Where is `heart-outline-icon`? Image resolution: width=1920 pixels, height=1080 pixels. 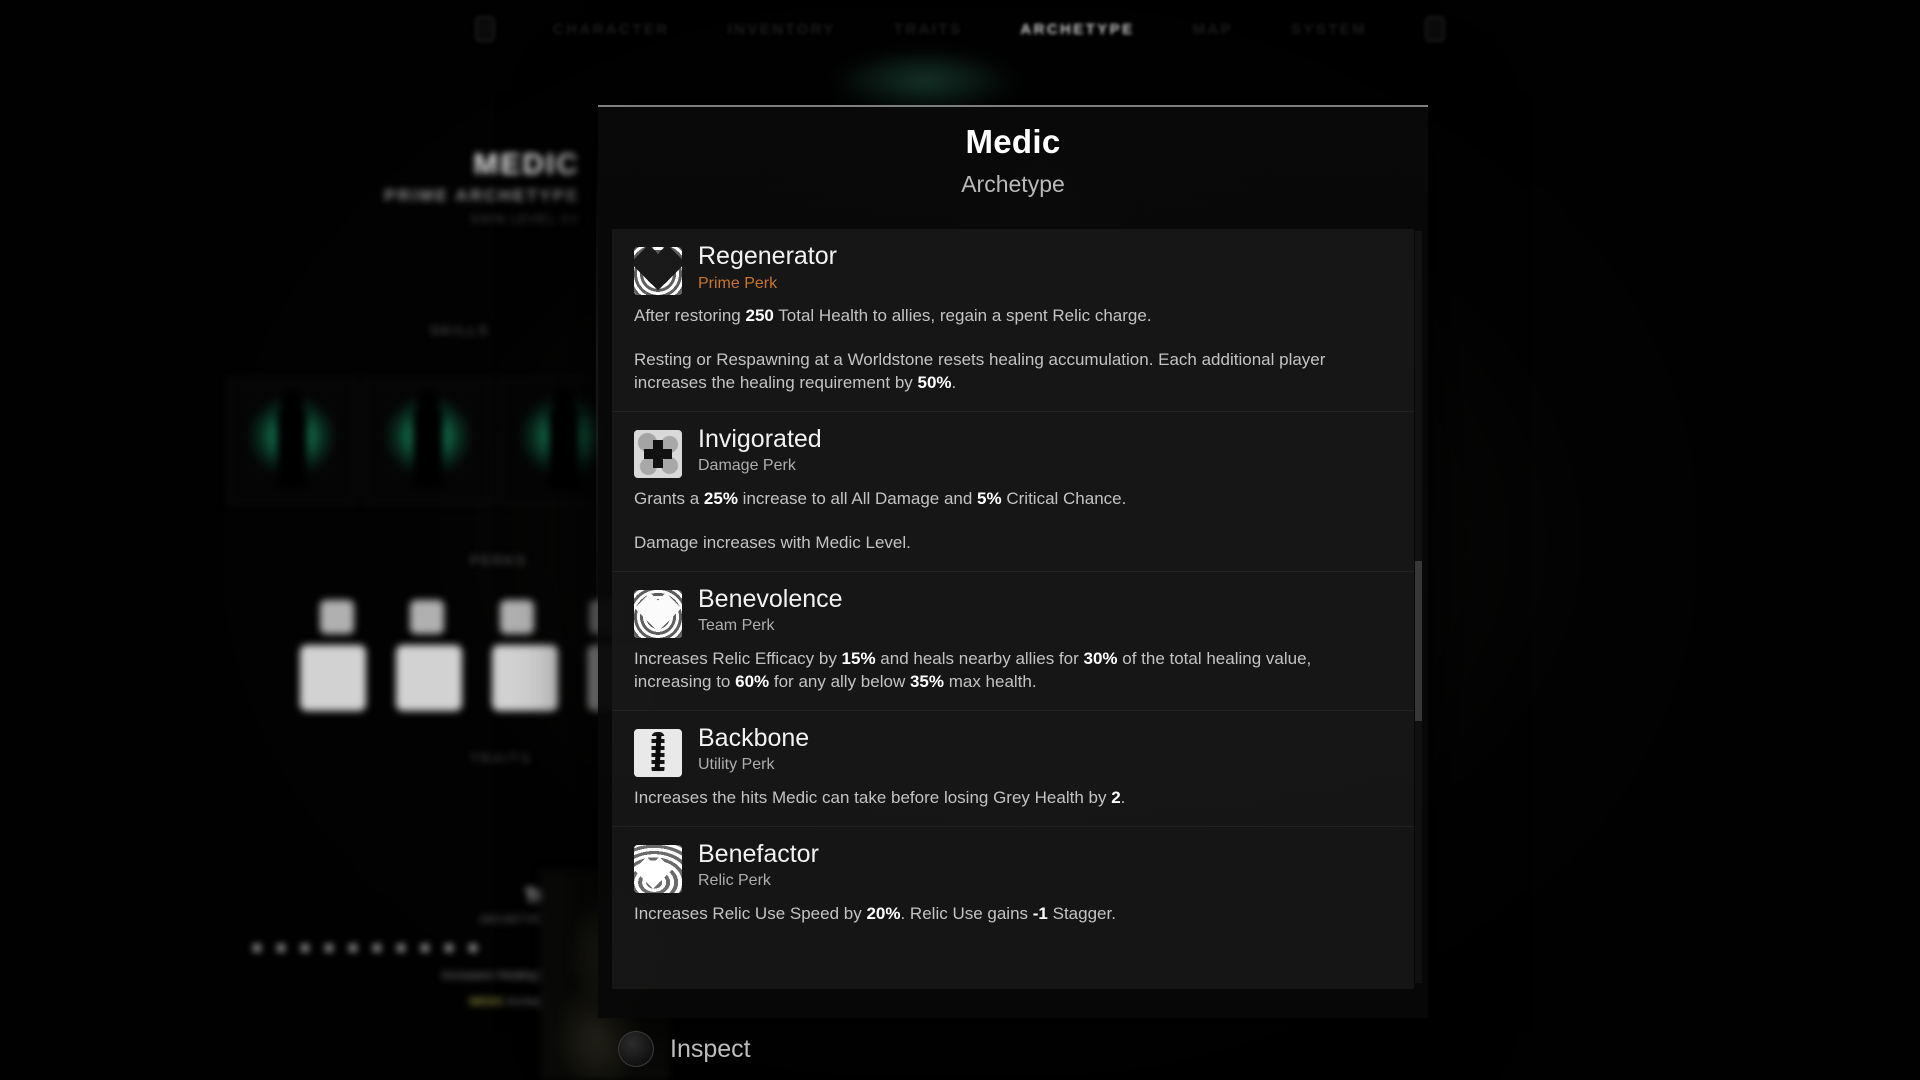
heart-outline-icon is located at coordinates (658, 613).